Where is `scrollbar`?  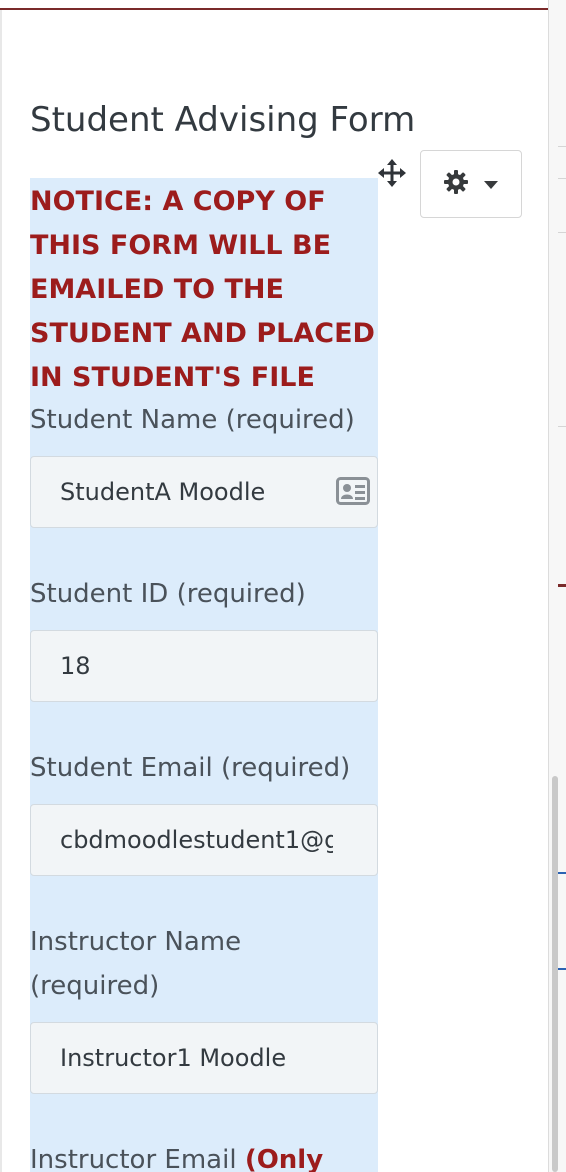
scrollbar is located at coordinates (555, 974).